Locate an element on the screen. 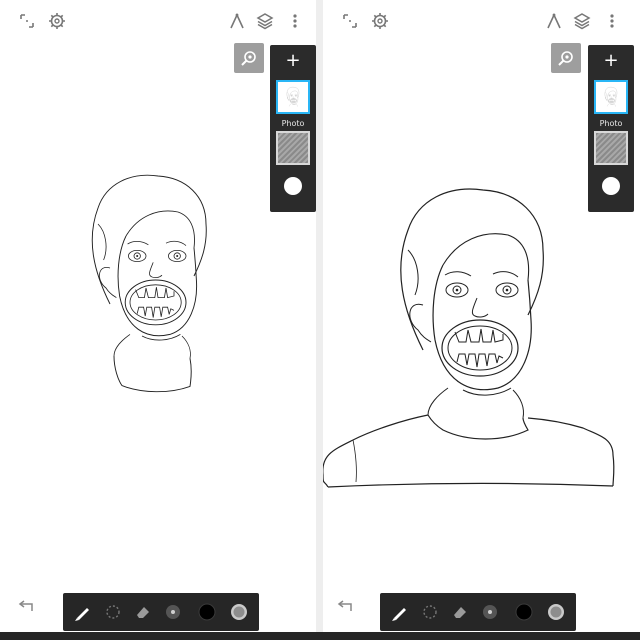  system-bottom-bar is located at coordinates (320, 636).